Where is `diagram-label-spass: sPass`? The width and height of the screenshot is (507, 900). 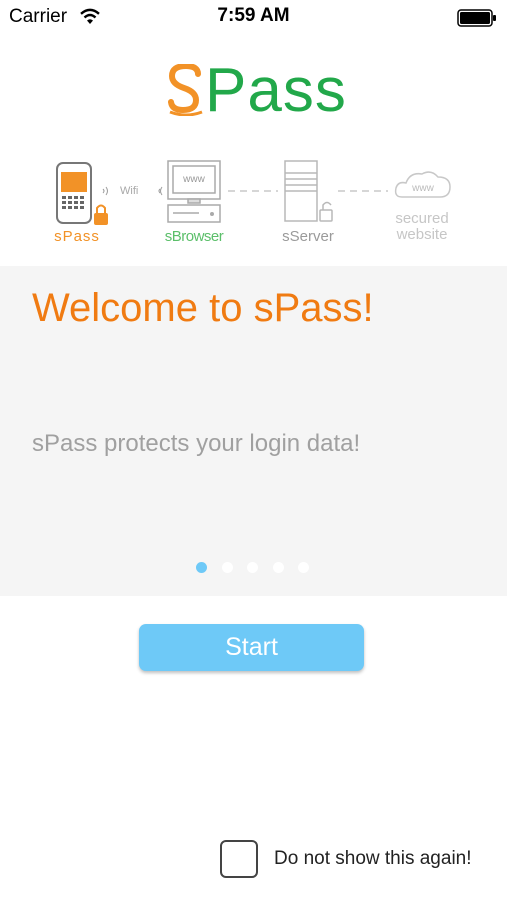
diagram-label-spass: sPass is located at coordinates (77, 236).